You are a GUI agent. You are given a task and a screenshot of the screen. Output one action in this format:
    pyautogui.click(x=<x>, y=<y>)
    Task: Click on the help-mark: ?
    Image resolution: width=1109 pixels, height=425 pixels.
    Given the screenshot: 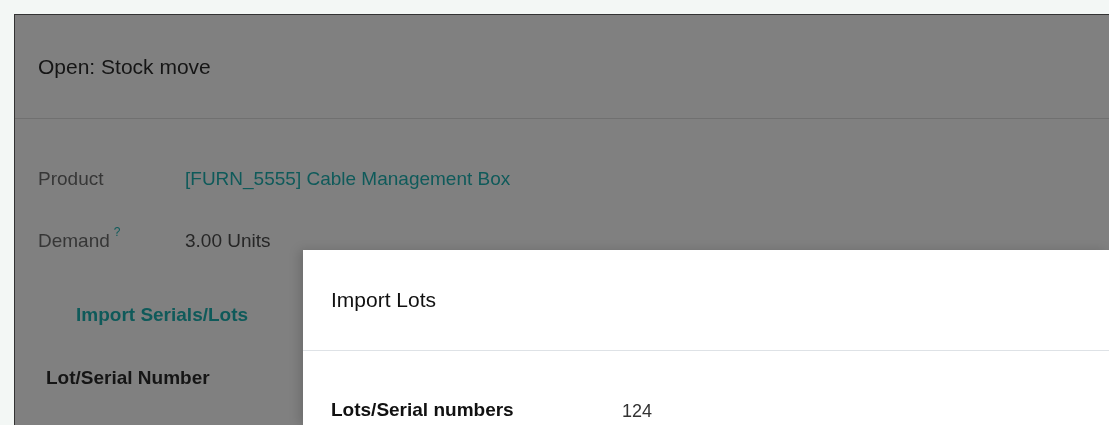 What is the action you would take?
    pyautogui.click(x=117, y=231)
    